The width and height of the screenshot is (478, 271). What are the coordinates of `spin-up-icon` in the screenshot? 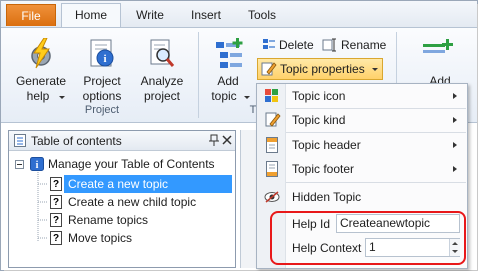 It's located at (455, 243).